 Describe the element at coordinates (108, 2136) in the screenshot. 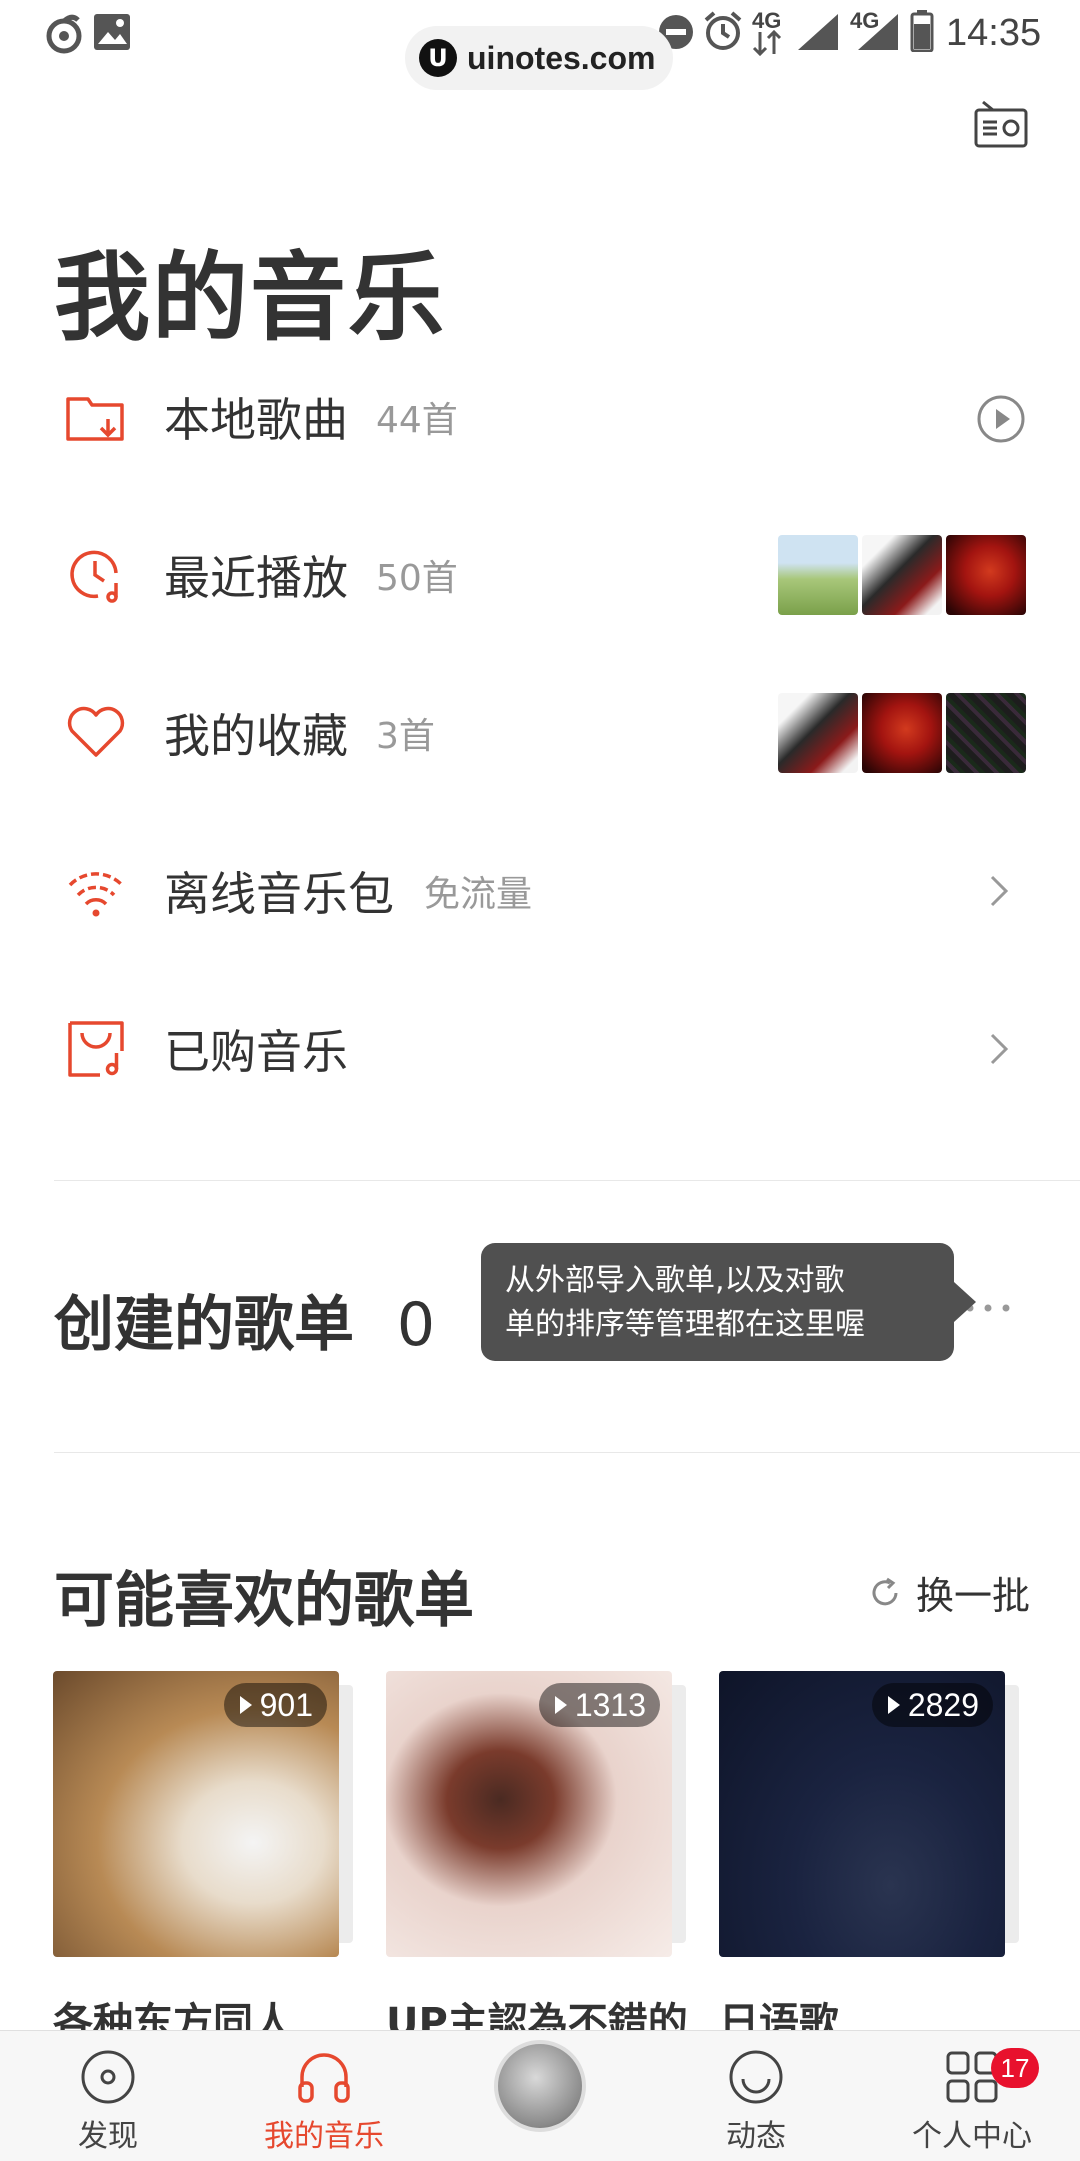

I see `tab-label: 发现` at that location.